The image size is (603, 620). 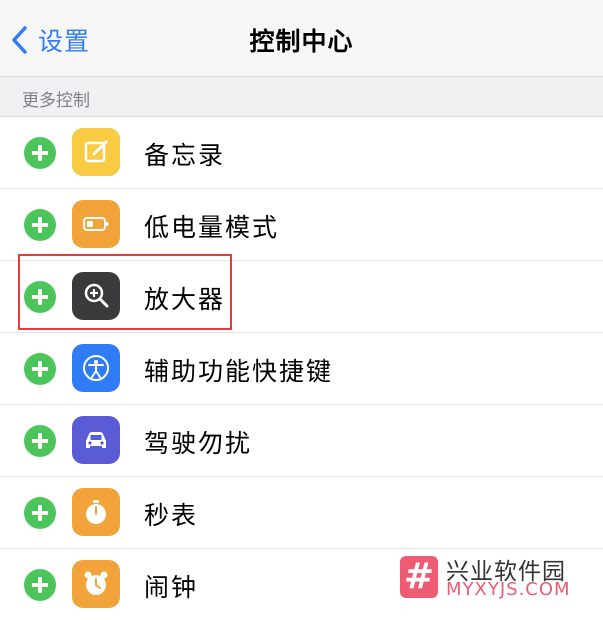 I want to click on alarm-clock-icon, so click(x=96, y=584).